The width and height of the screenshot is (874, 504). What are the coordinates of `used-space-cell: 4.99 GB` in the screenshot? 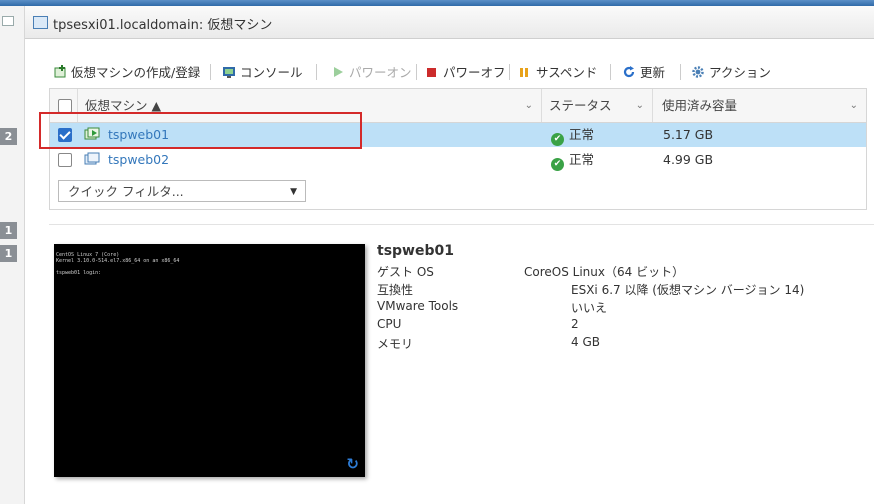 It's located at (688, 159).